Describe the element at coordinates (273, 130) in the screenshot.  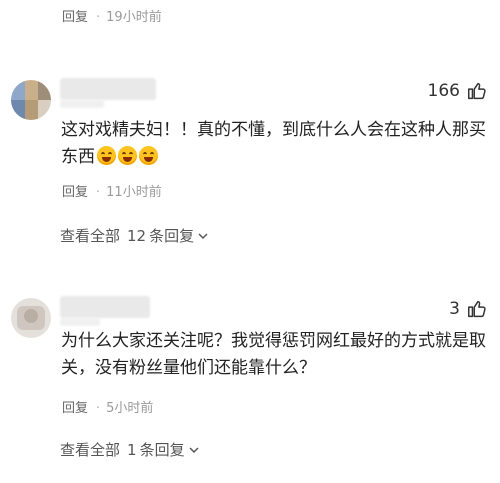
I see `comment-text-line: 这对戏精夫妇！！真的不懂，到底什么人会在这种人那买` at that location.